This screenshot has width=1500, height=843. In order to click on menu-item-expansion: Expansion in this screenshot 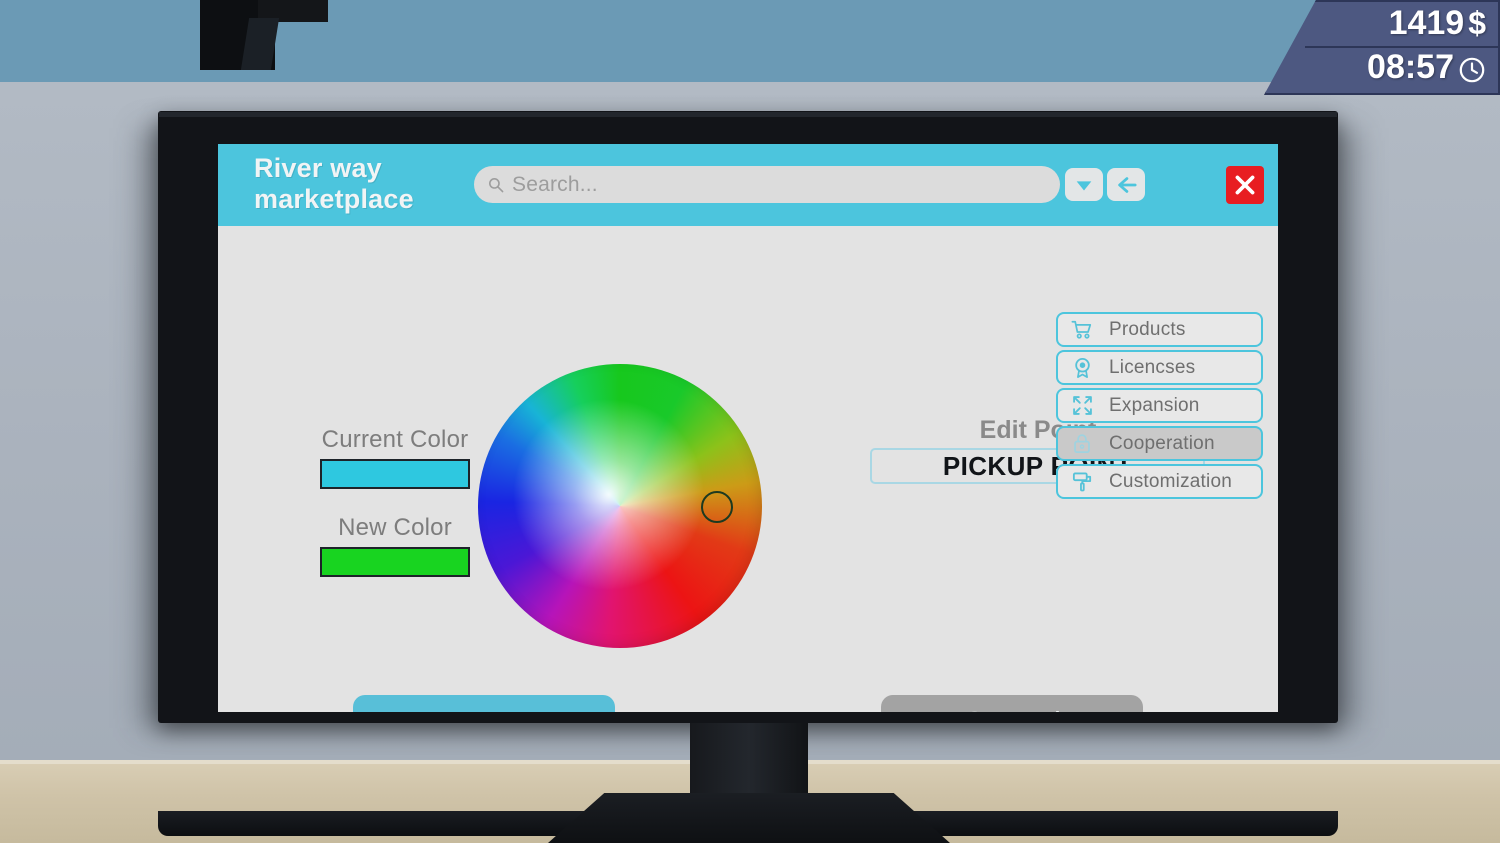, I will do `click(1159, 405)`.